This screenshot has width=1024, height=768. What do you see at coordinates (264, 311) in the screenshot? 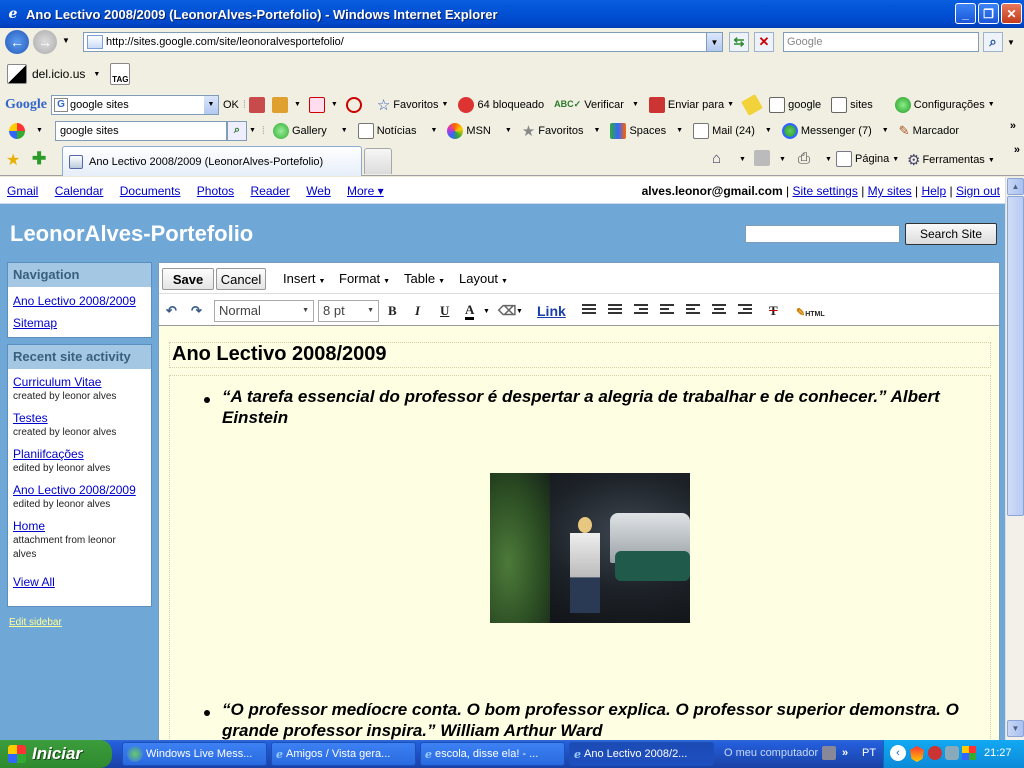
I see `style-select: Normal ▼` at bounding box center [264, 311].